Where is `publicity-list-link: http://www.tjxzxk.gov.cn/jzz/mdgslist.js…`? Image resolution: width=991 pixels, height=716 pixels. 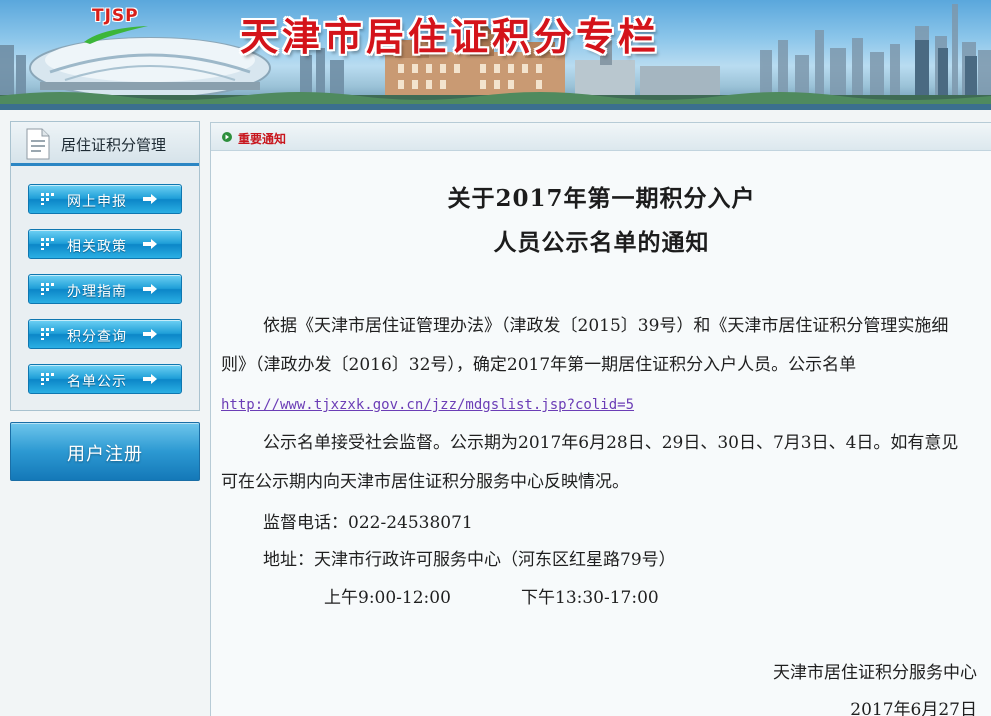 publicity-list-link: http://www.tjxzxk.gov.cn/jzz/mdgslist.js… is located at coordinates (427, 405).